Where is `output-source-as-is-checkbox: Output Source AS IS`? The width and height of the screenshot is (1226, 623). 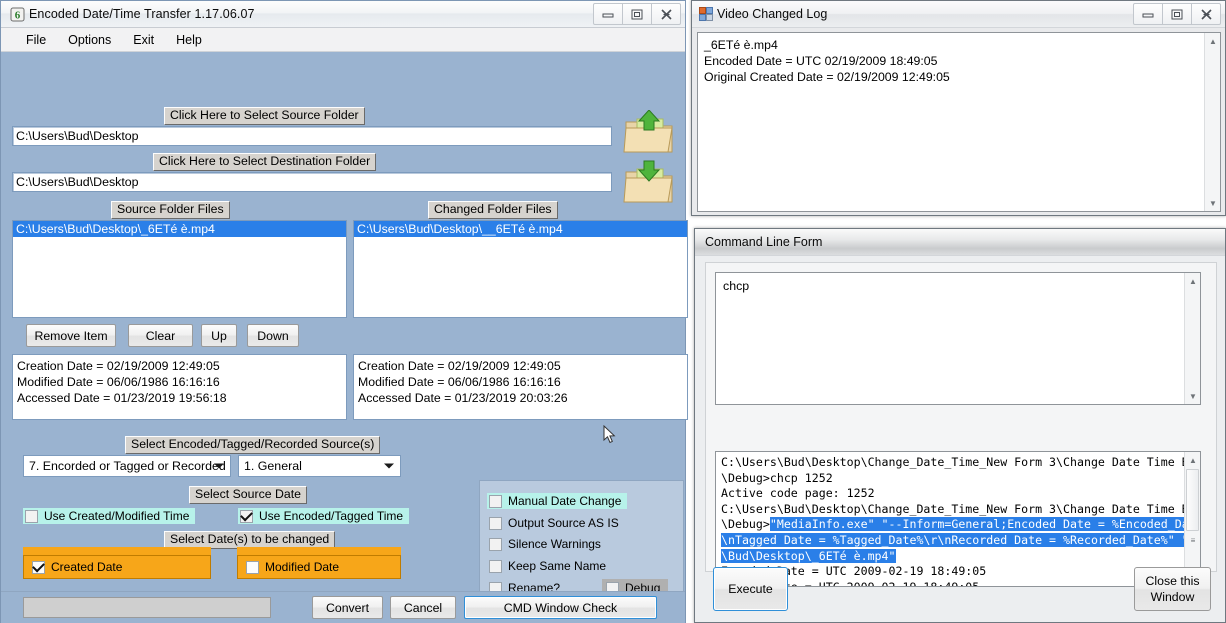
output-source-as-is-checkbox: Output Source AS IS is located at coordinates (556, 523).